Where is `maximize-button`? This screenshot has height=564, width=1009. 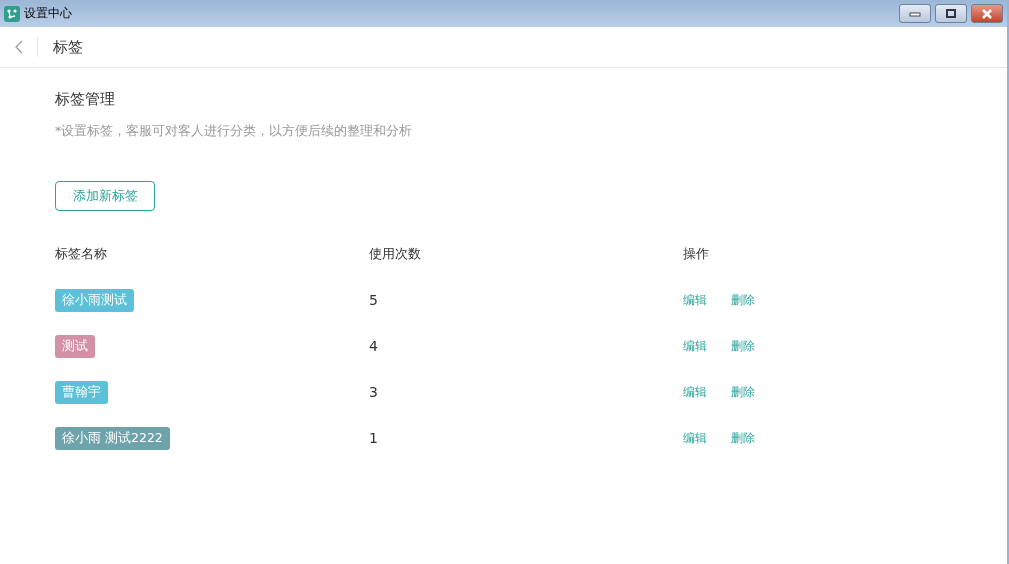
maximize-button is located at coordinates (951, 13).